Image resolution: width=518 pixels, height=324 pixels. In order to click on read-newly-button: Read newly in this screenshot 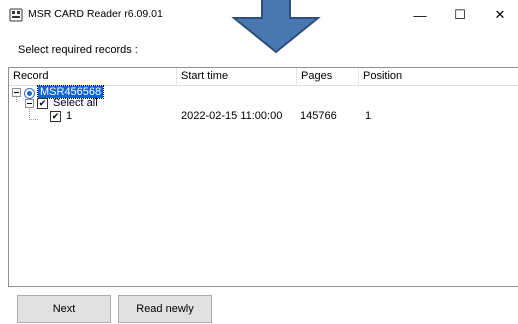, I will do `click(165, 309)`.